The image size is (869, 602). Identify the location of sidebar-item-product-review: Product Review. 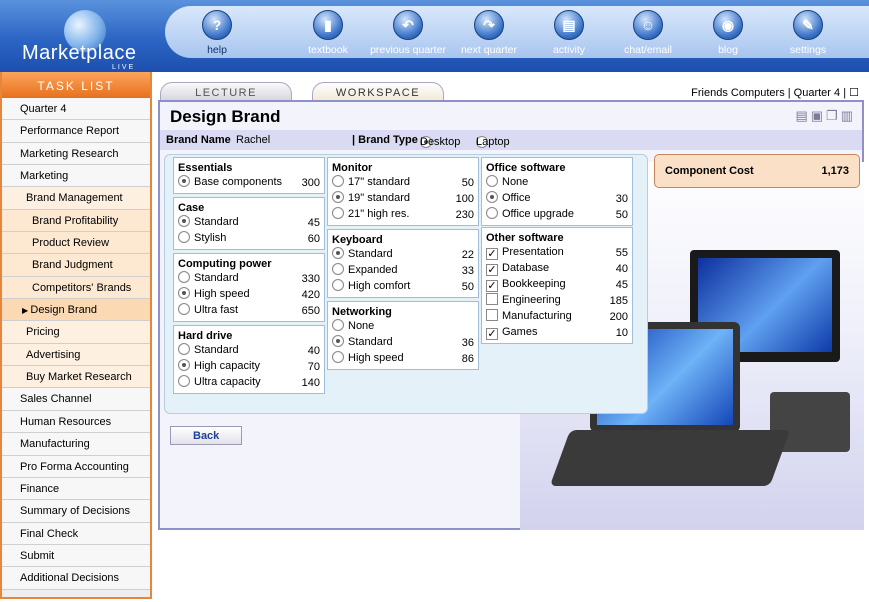
(76, 243).